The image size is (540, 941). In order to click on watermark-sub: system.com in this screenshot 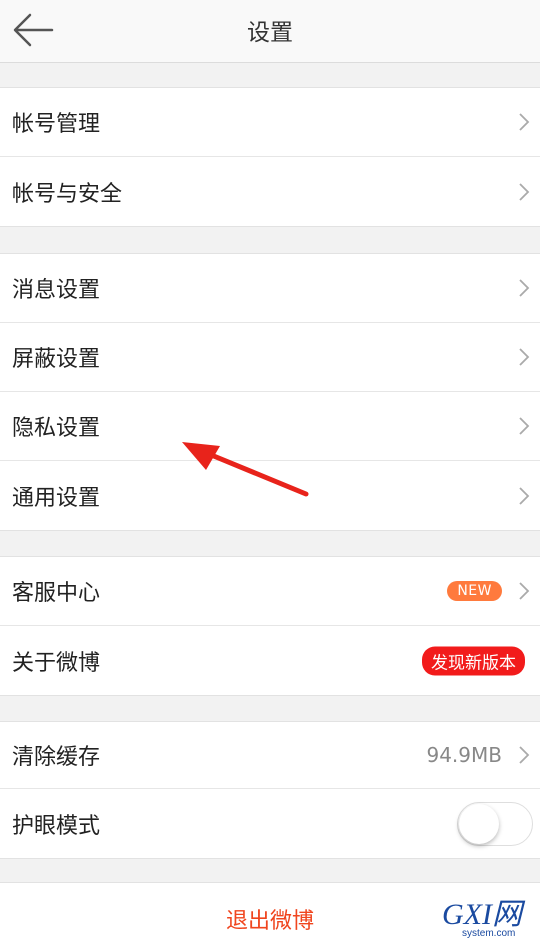, I will do `click(488, 933)`.